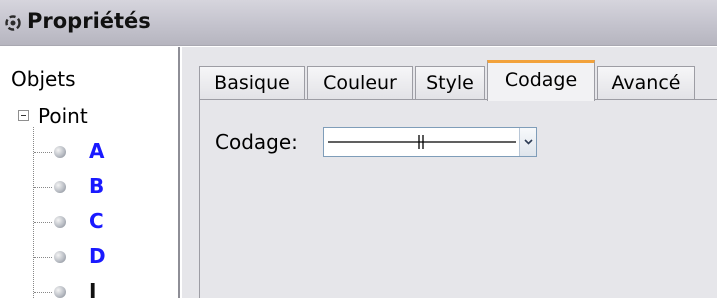 This screenshot has width=717, height=298. Describe the element at coordinates (97, 186) in the screenshot. I see `tree-item-label: B` at that location.